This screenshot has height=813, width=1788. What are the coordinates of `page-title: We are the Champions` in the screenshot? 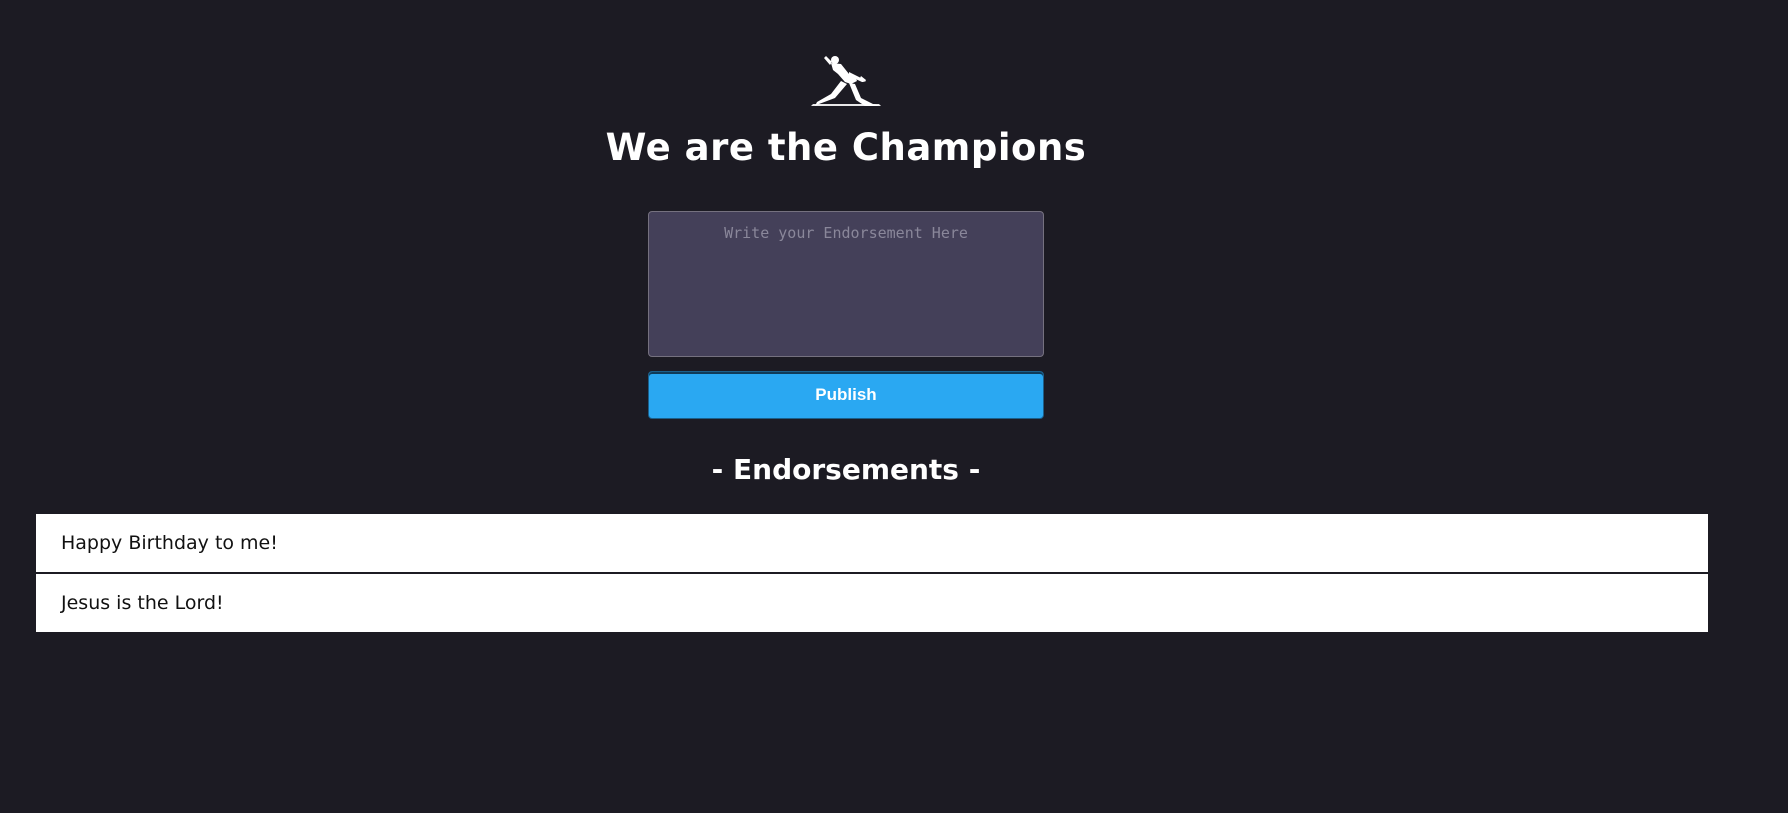 It's located at (846, 147).